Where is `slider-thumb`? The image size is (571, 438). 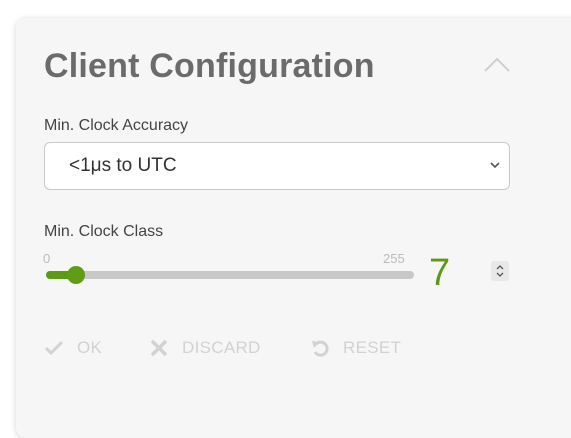 slider-thumb is located at coordinates (75, 275).